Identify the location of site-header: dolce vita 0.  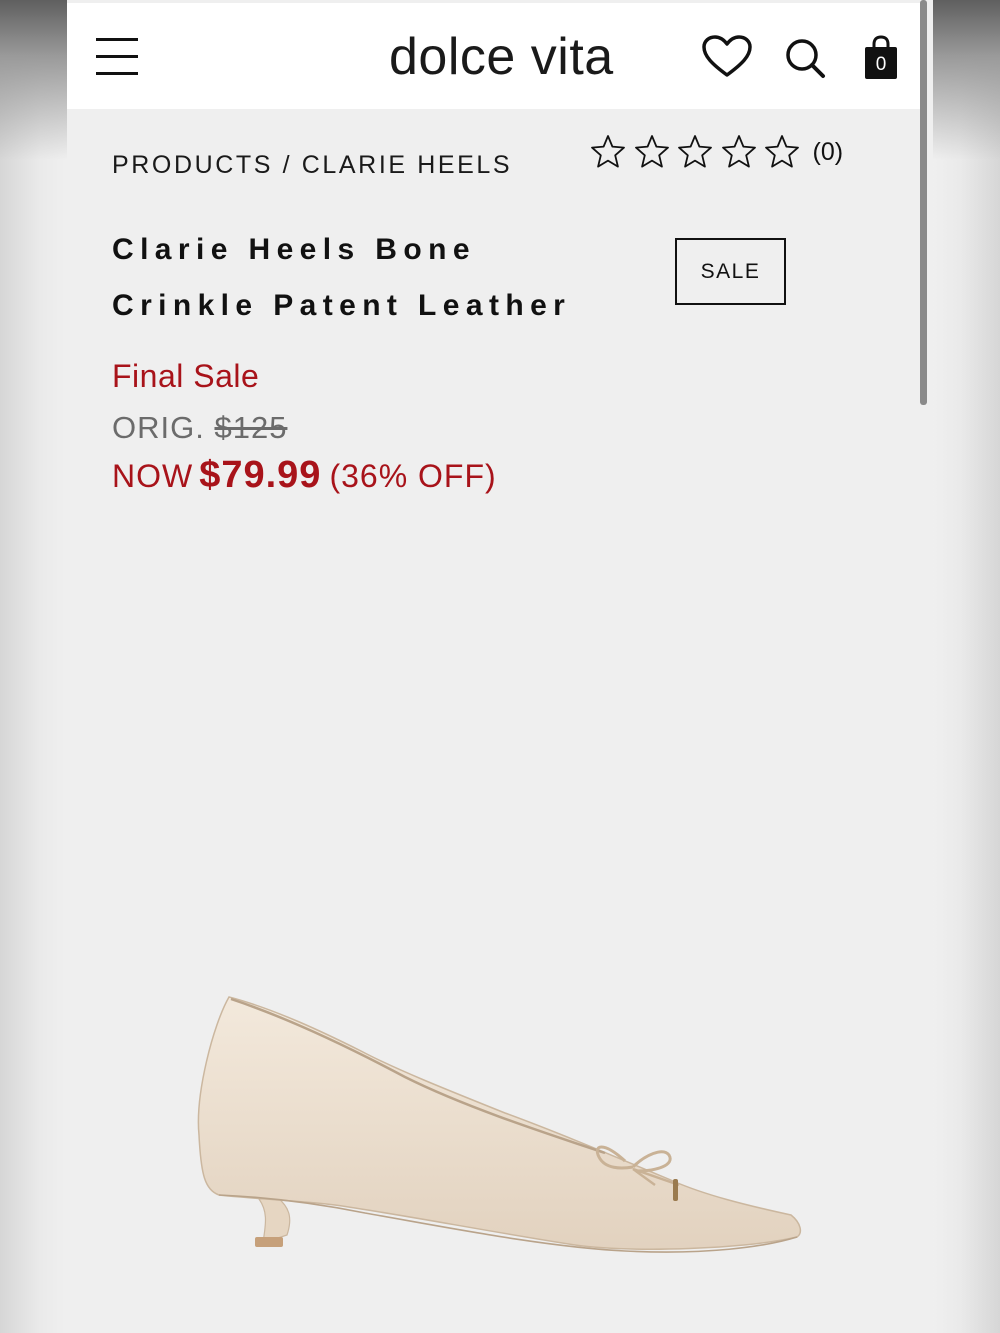
(493, 56).